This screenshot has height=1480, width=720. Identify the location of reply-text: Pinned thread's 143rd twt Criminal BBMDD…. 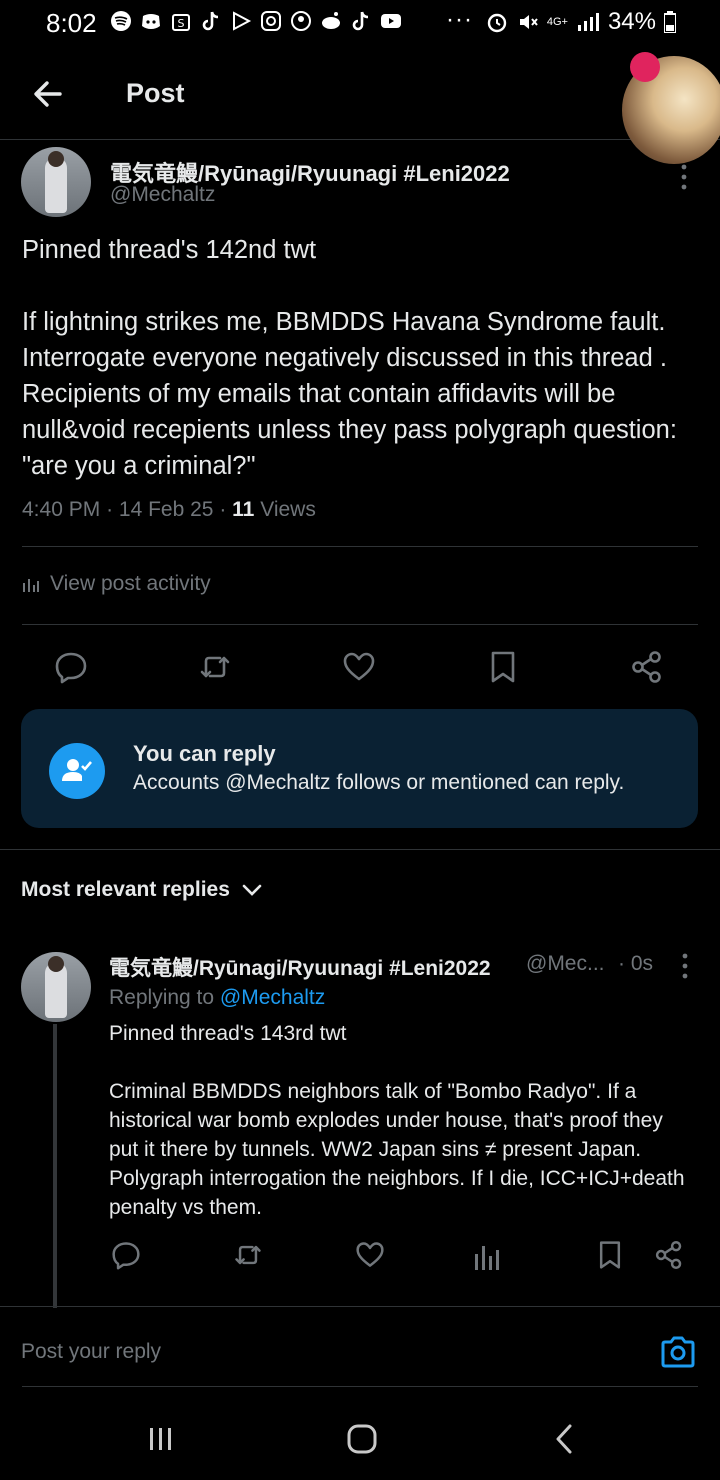
(397, 1120).